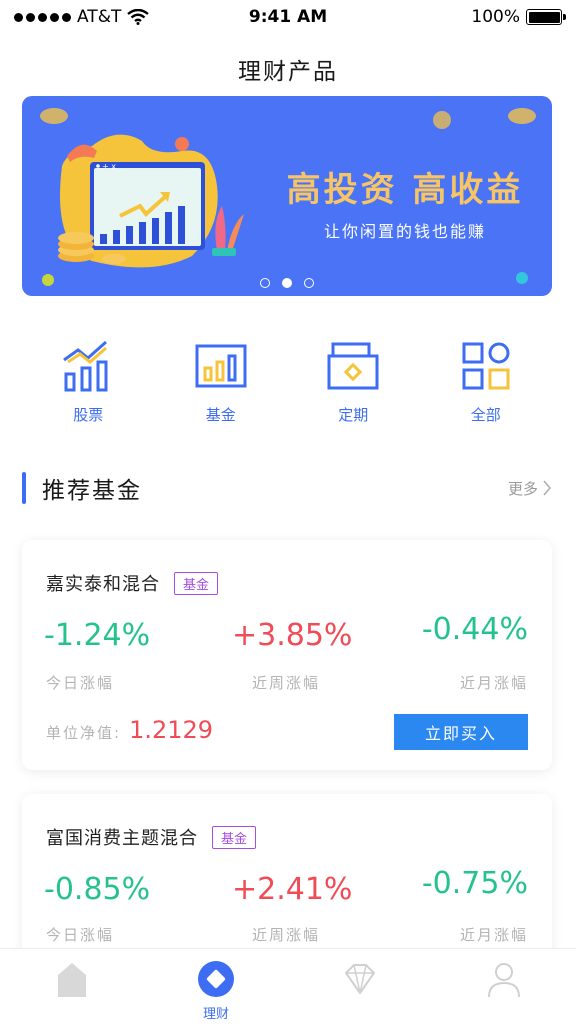 The width and height of the screenshot is (576, 1024). I want to click on month-change-value: -0.75%, so click(474, 883).